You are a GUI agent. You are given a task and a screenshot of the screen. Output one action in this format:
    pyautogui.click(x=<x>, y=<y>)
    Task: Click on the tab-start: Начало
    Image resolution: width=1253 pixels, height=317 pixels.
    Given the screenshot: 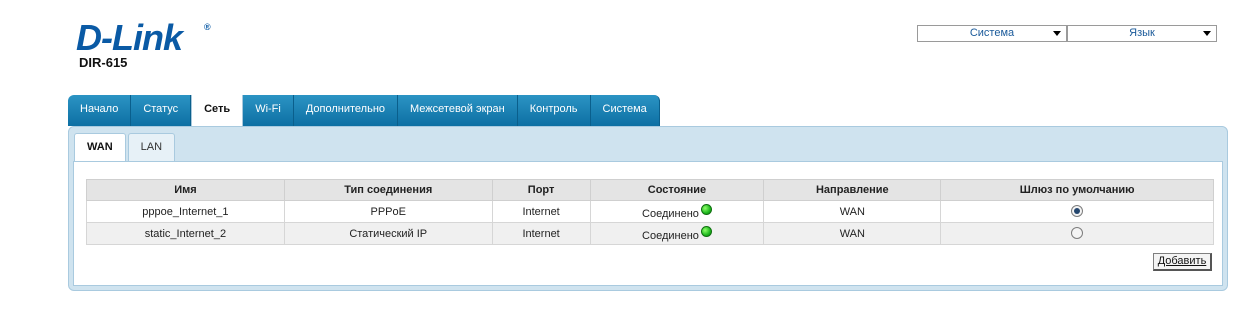 What is the action you would take?
    pyautogui.click(x=100, y=110)
    